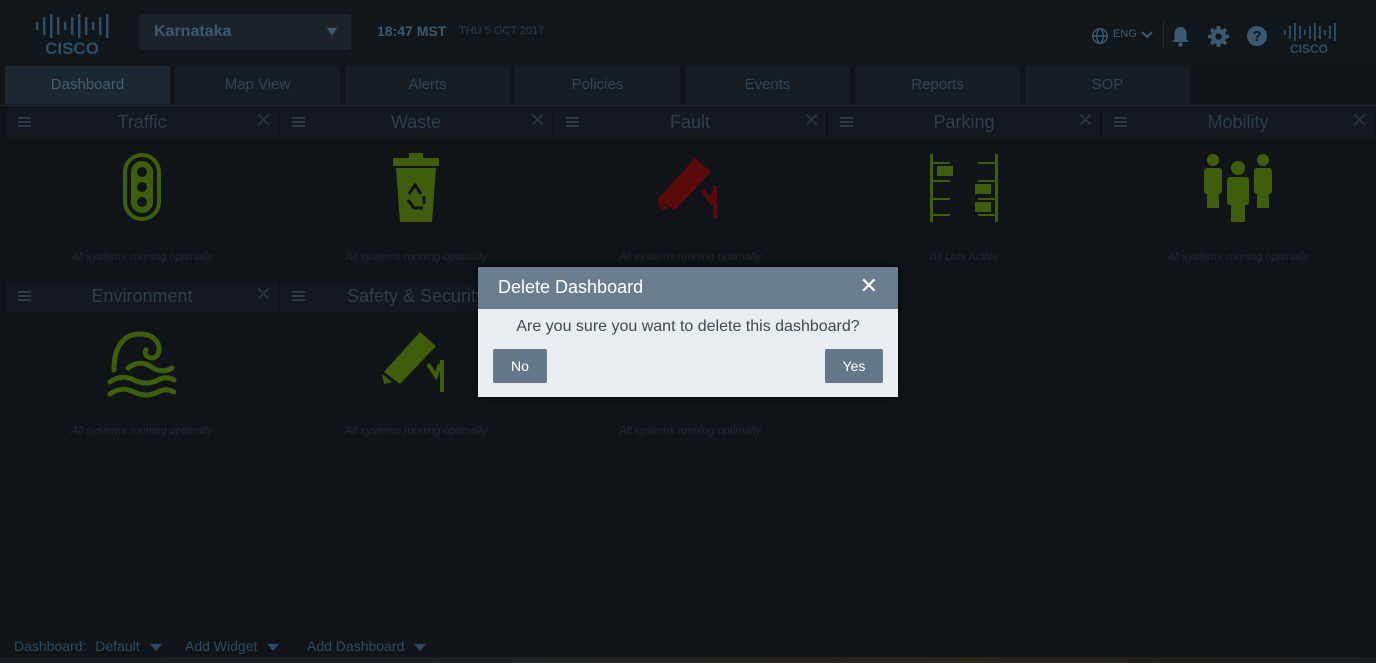 This screenshot has width=1376, height=663. What do you see at coordinates (221, 646) in the screenshot?
I see `add-widget-label: Add Widget` at bounding box center [221, 646].